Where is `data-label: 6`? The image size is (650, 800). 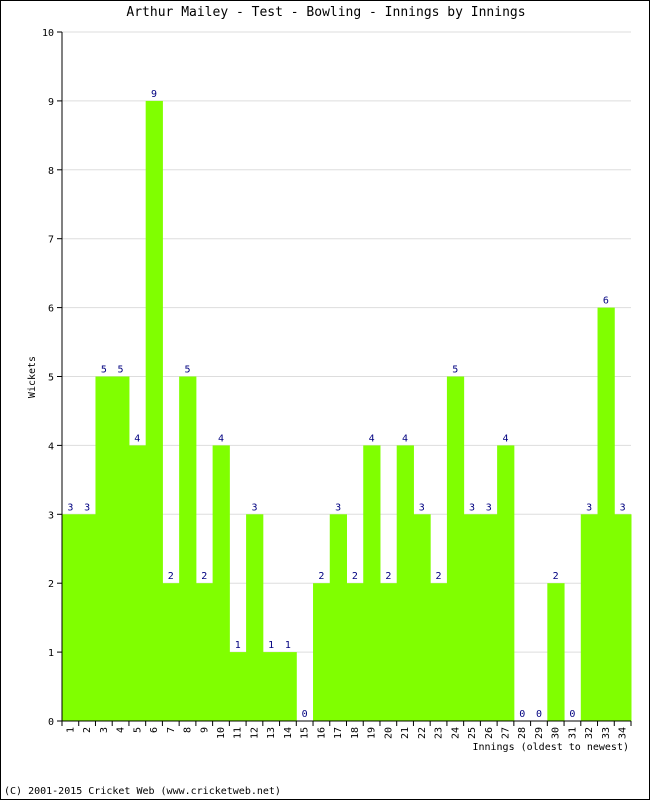 data-label: 6 is located at coordinates (606, 301).